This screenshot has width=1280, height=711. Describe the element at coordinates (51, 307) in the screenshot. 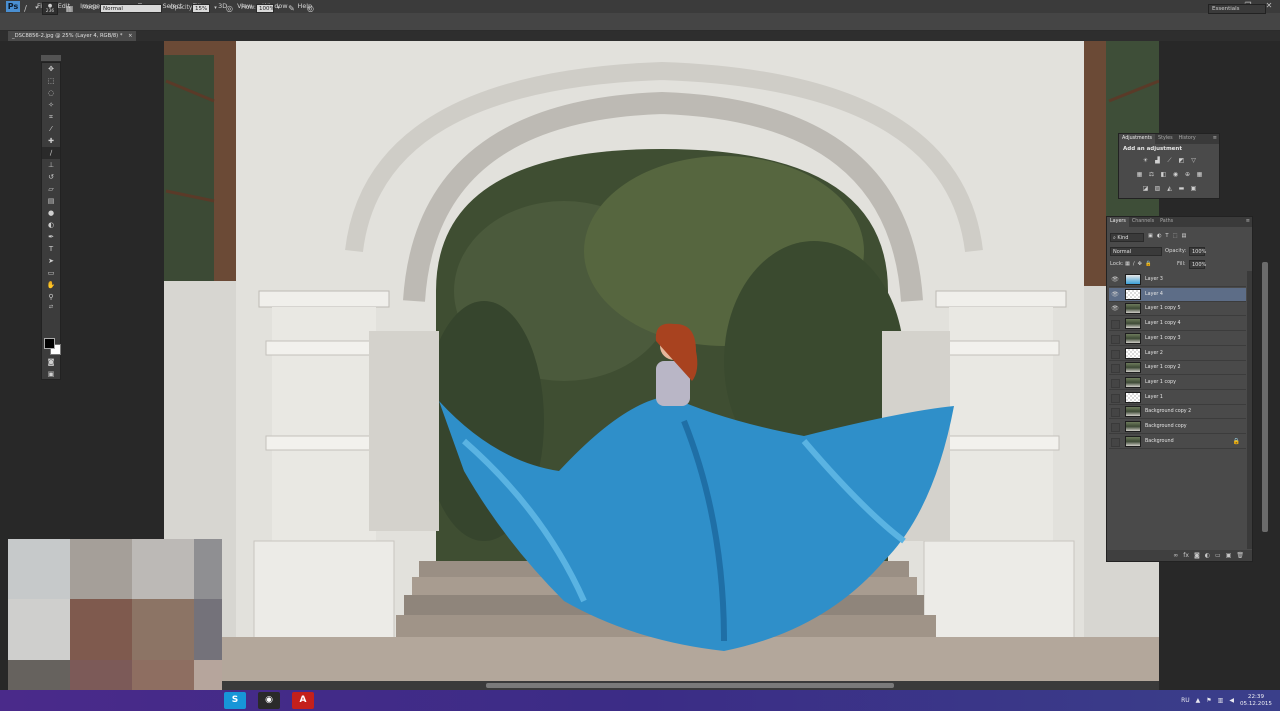

I see `swap-colors-icon: ⇄` at that location.